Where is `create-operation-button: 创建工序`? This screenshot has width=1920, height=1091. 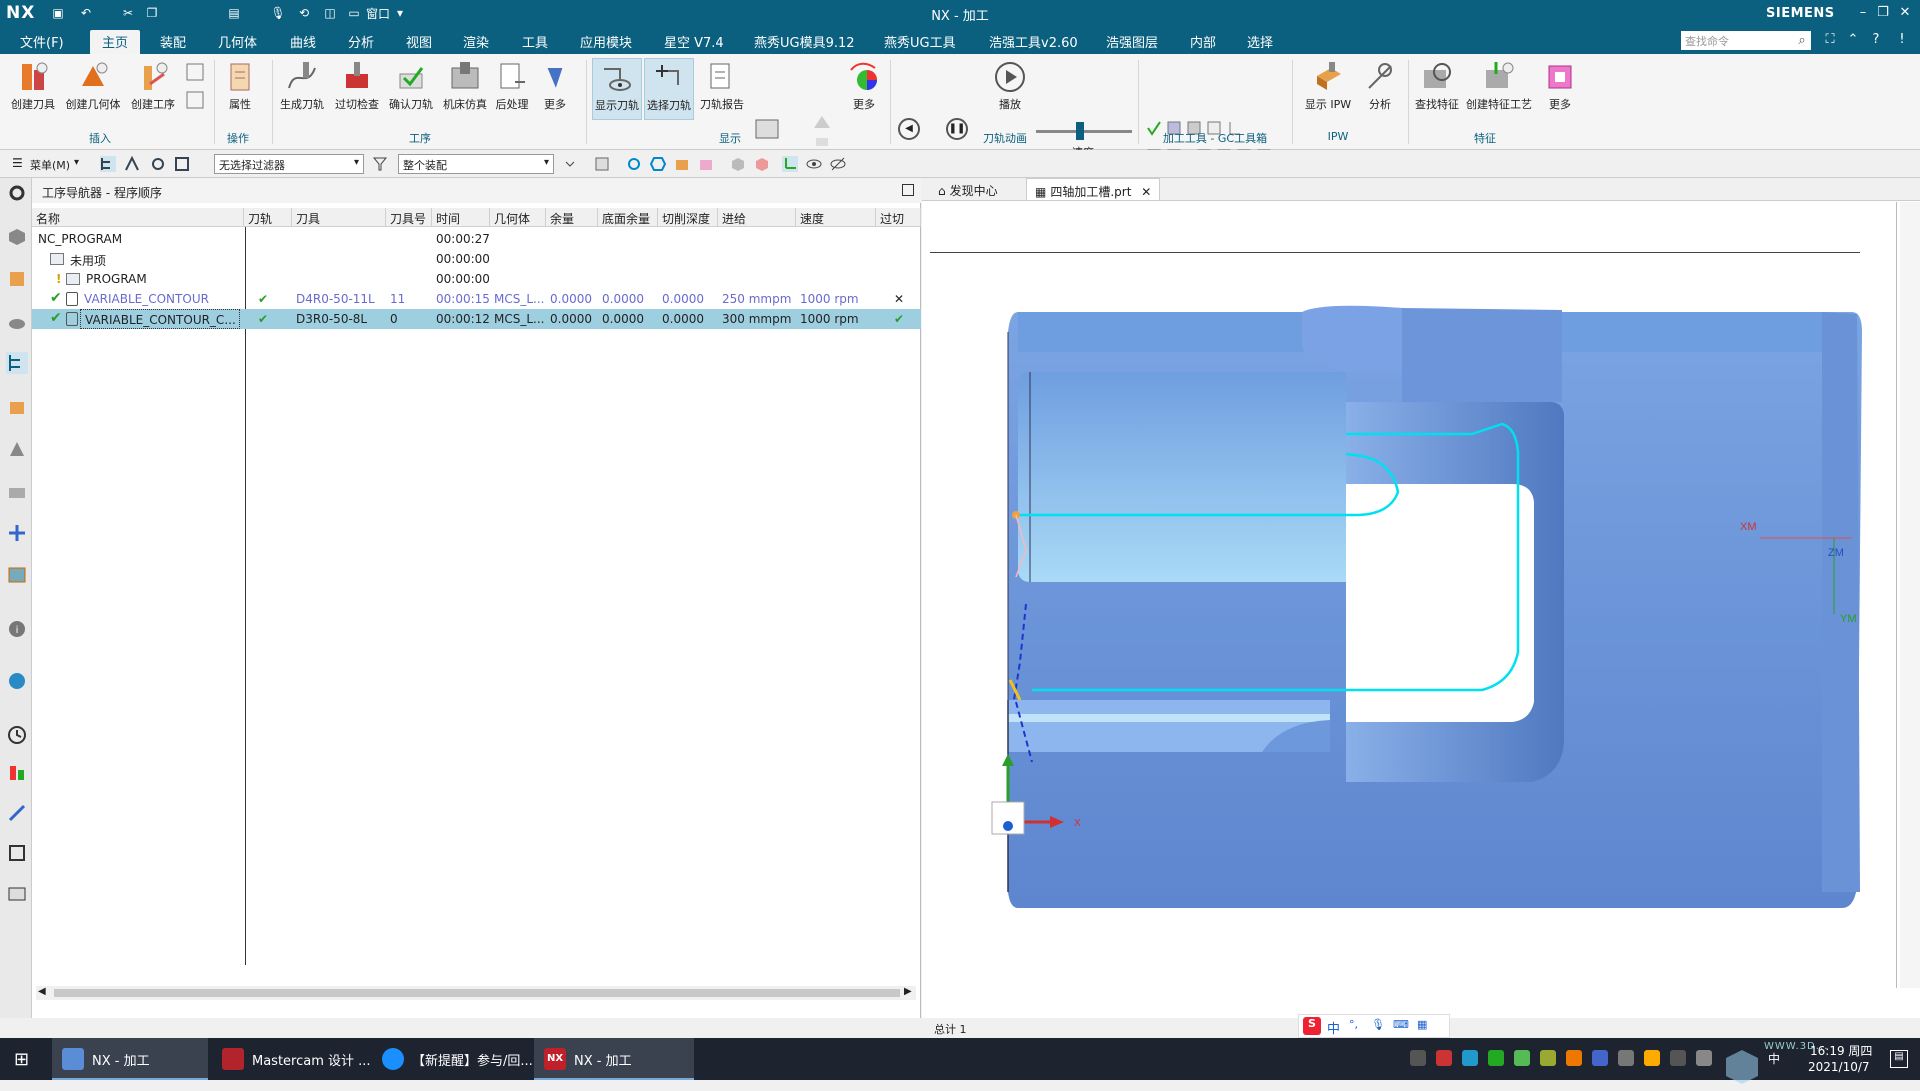 create-operation-button: 创建工序 is located at coordinates (153, 89).